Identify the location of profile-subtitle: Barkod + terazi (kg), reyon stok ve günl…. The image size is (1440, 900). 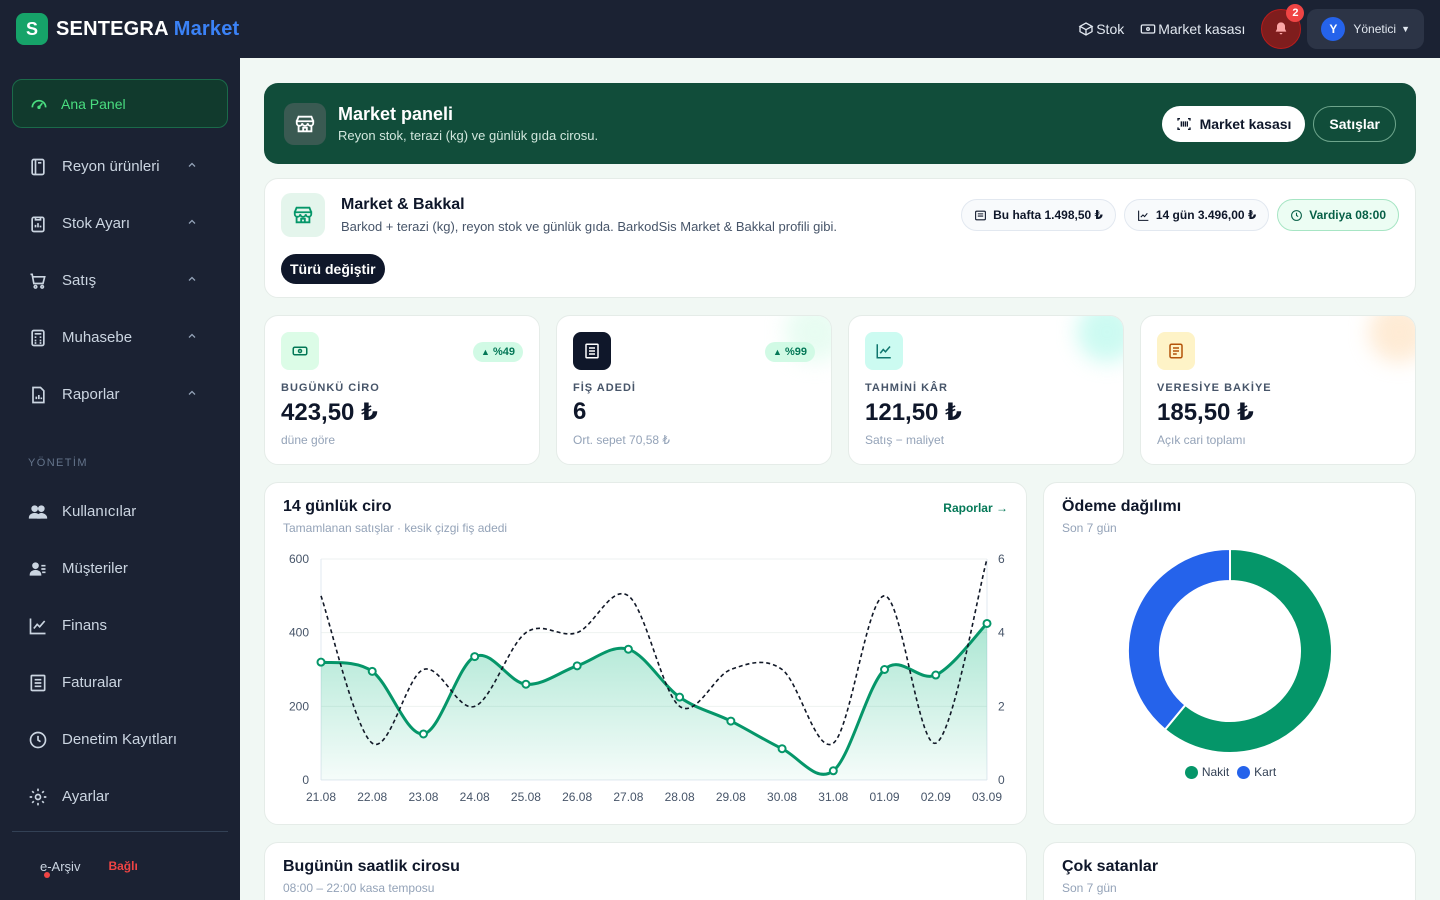
(589, 226).